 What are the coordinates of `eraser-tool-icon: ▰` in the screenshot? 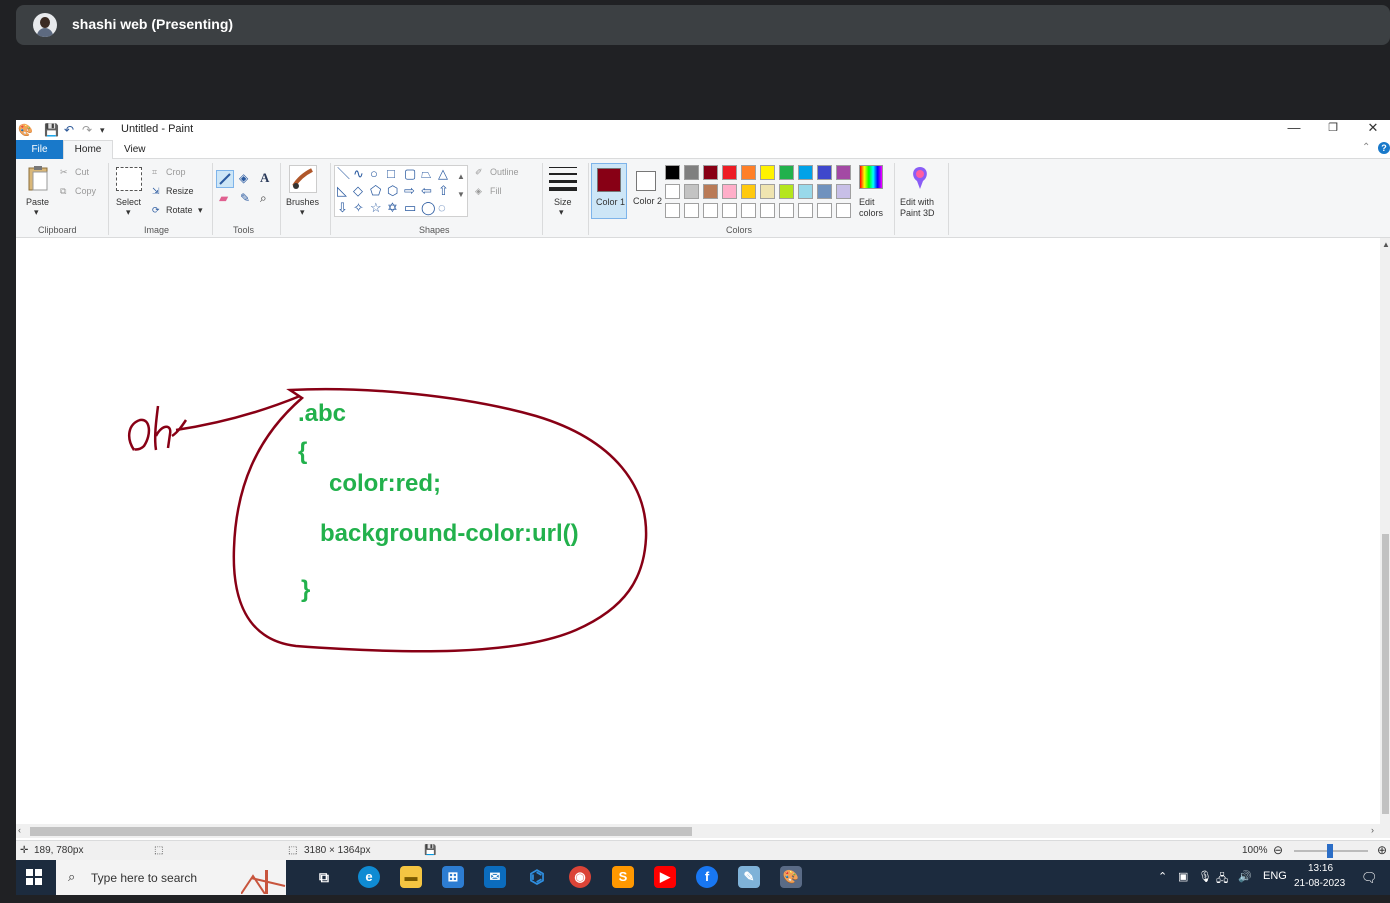 It's located at (223, 198).